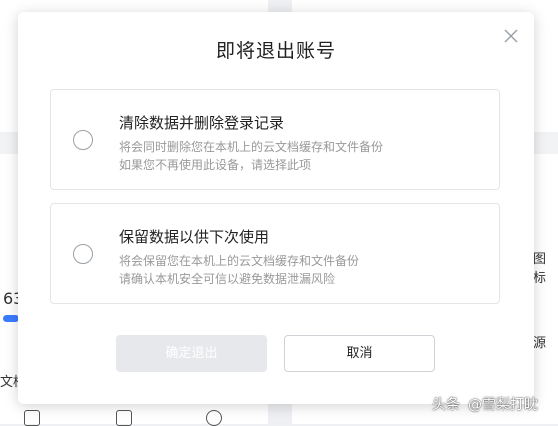  What do you see at coordinates (275, 51) in the screenshot?
I see `dialog-title: 即将退出账号` at bounding box center [275, 51].